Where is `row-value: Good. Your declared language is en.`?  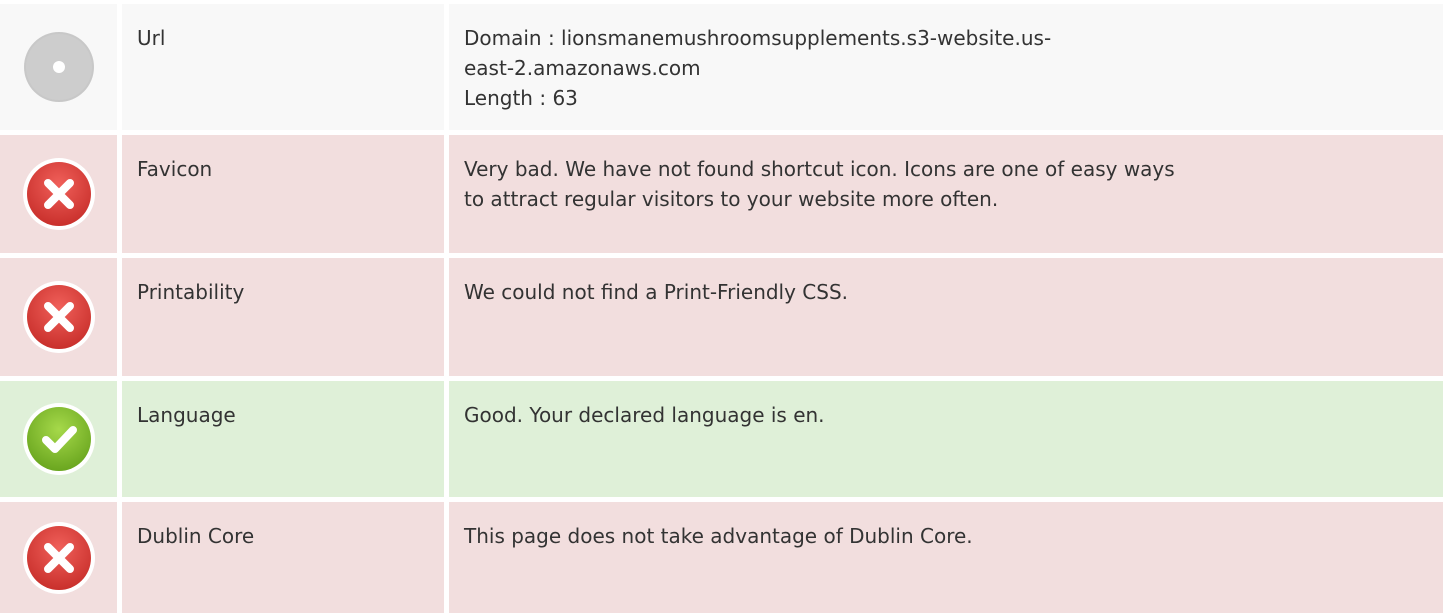
row-value: Good. Your declared language is en. is located at coordinates (946, 439).